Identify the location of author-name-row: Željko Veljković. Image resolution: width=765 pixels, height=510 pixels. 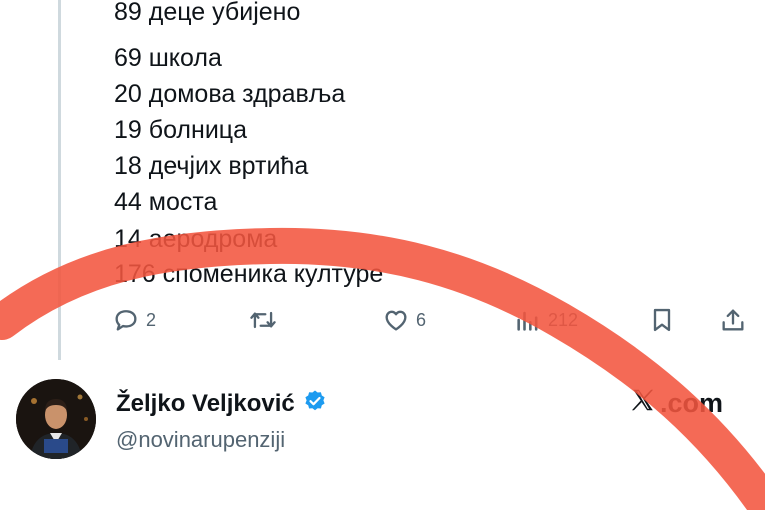
(221, 403).